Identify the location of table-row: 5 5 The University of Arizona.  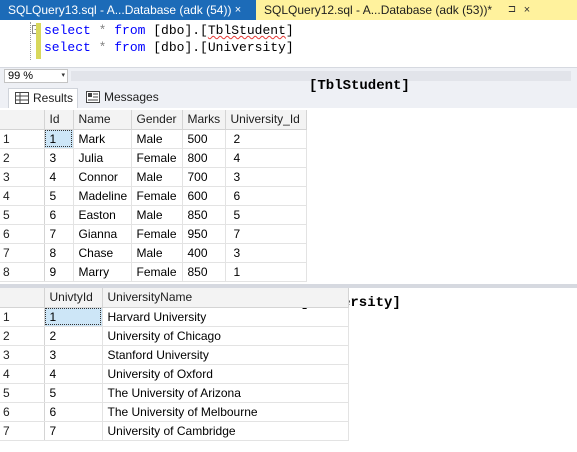
(174, 393).